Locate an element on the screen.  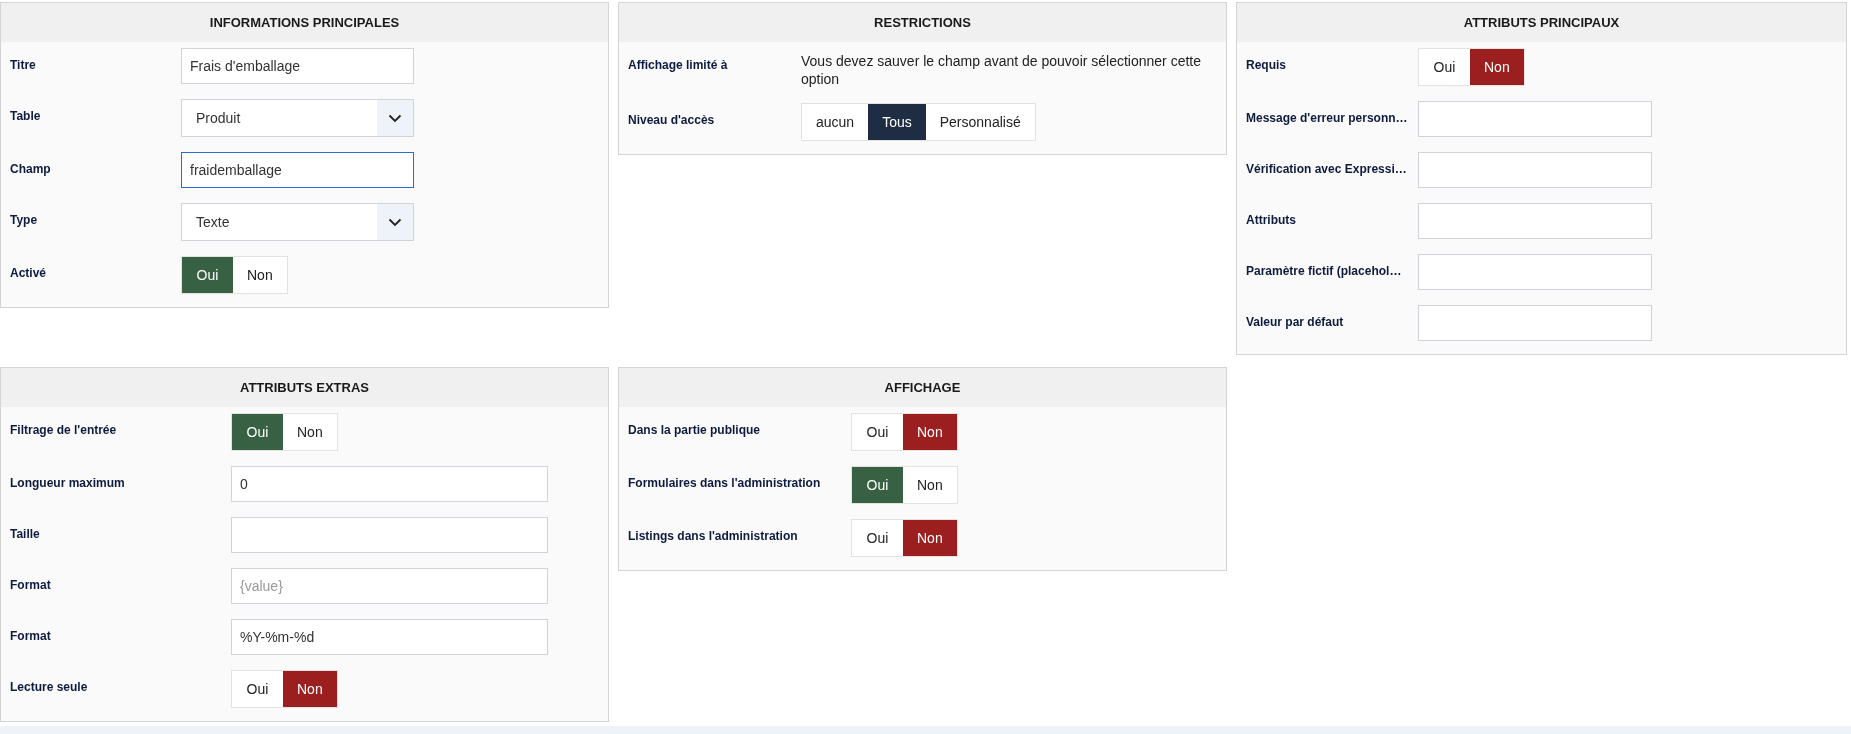
field-label: Valeur par défaut is located at coordinates (1295, 321).